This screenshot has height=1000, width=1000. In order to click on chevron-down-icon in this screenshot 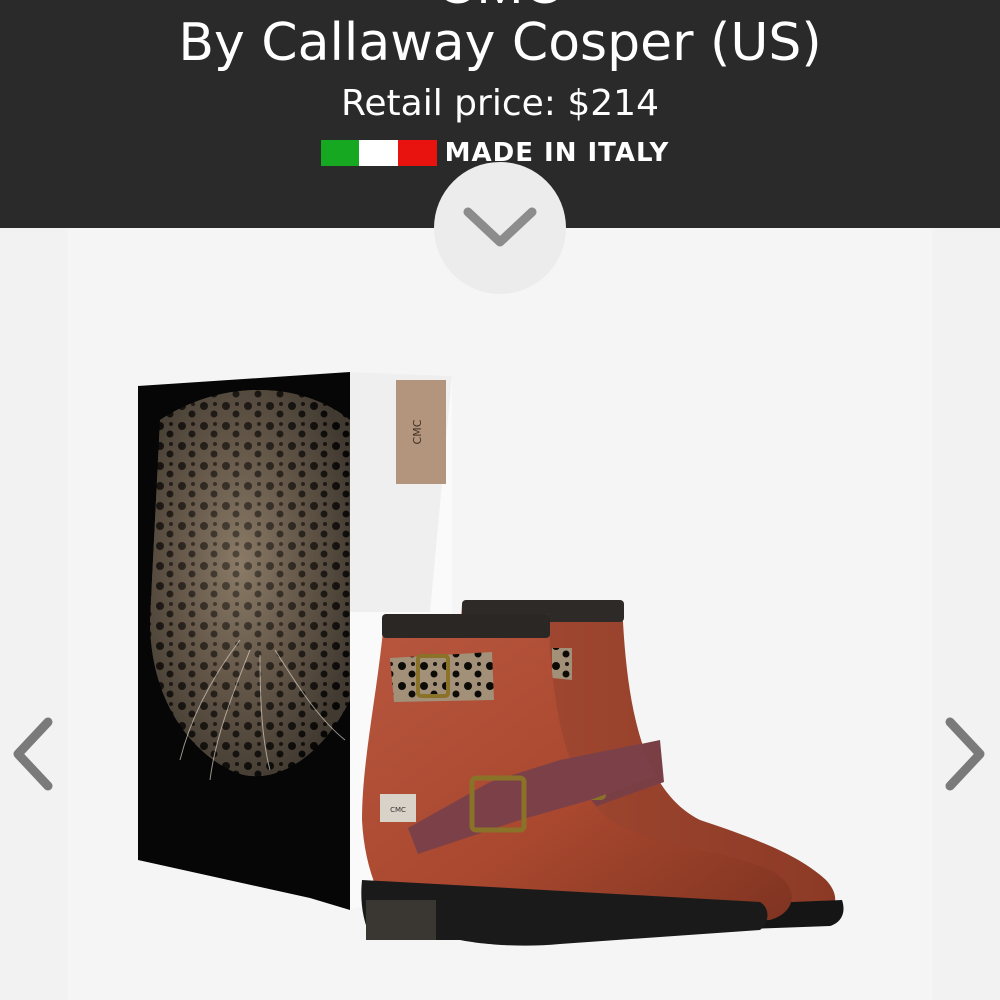, I will do `click(500, 227)`.